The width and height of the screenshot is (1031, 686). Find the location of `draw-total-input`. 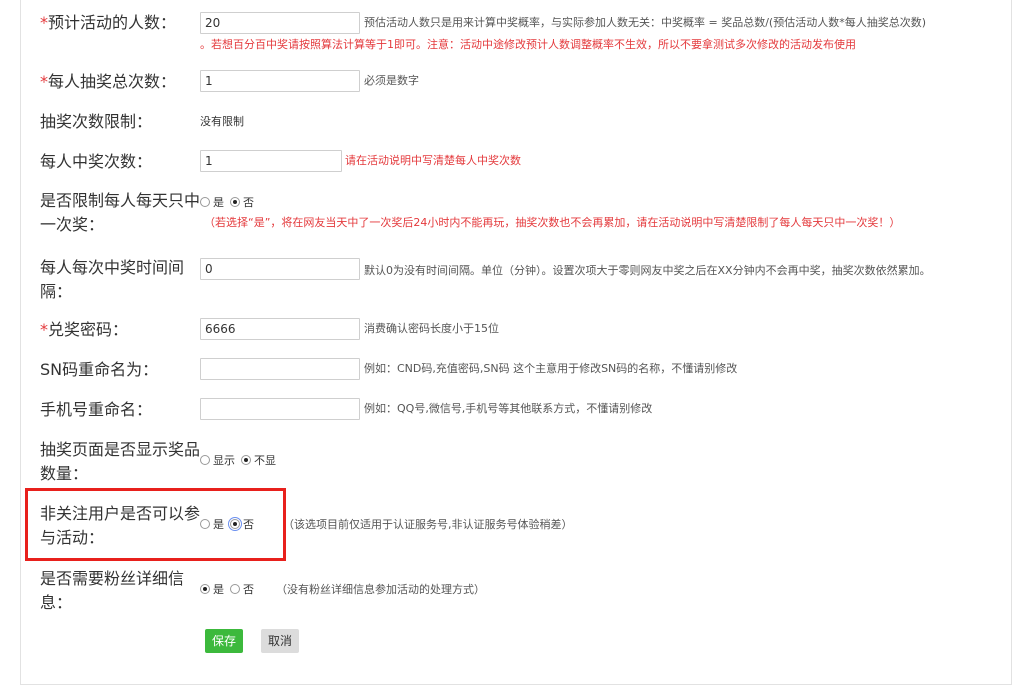

draw-total-input is located at coordinates (280, 81).